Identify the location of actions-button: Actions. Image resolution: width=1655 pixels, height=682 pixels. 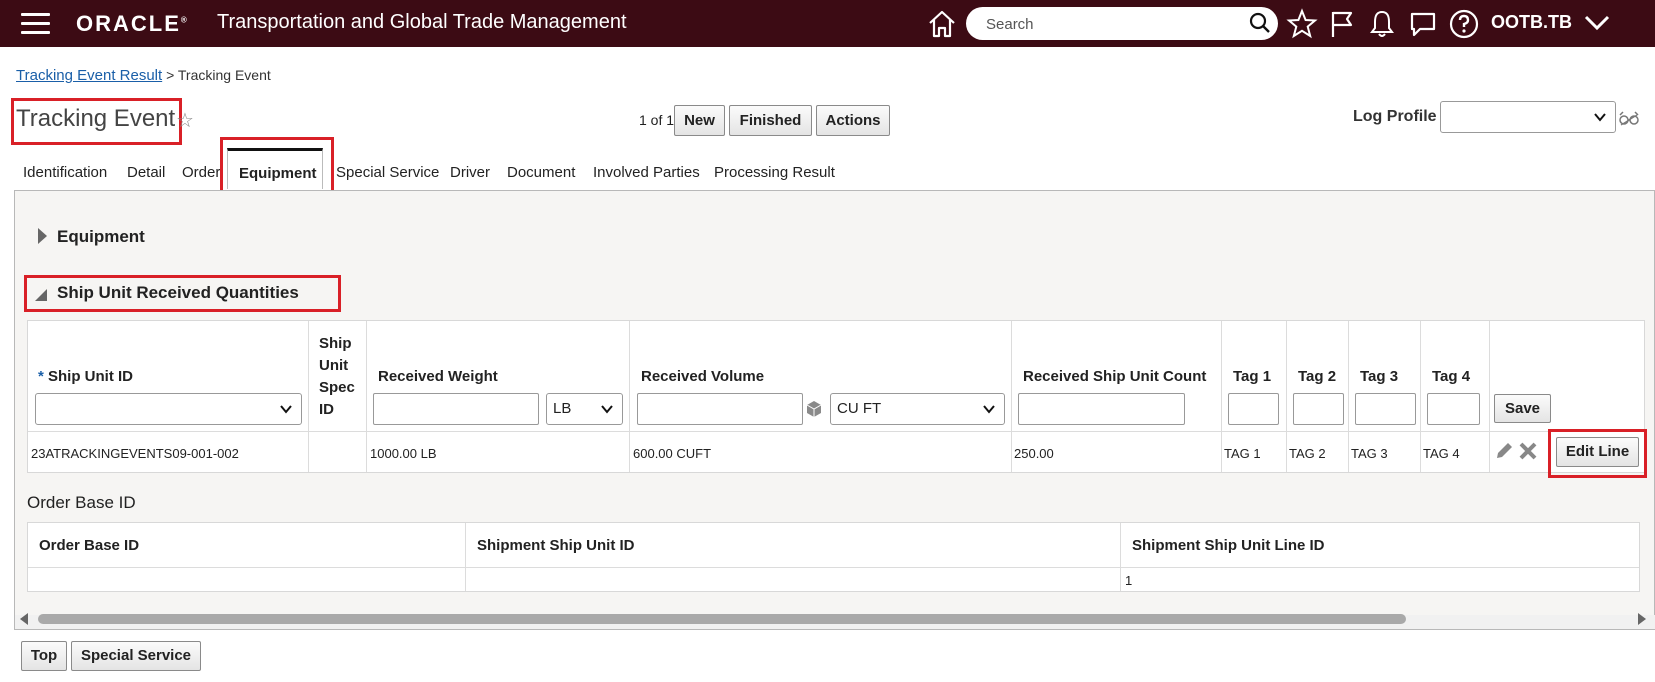
(853, 120).